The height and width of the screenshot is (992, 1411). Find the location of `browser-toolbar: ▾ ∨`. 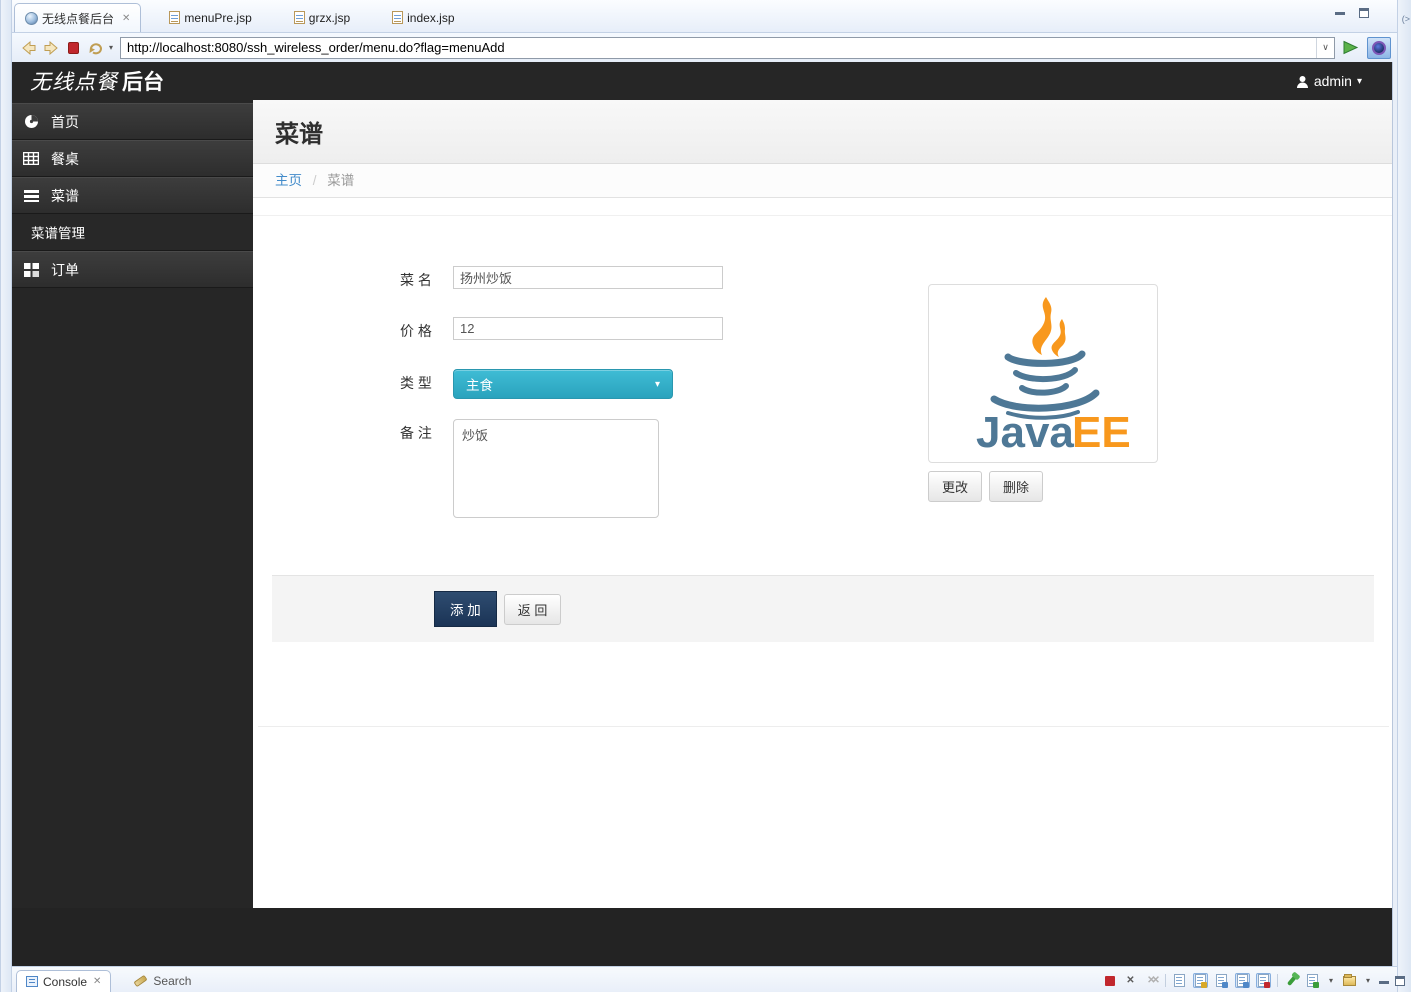

browser-toolbar: ▾ ∨ is located at coordinates (704, 47).